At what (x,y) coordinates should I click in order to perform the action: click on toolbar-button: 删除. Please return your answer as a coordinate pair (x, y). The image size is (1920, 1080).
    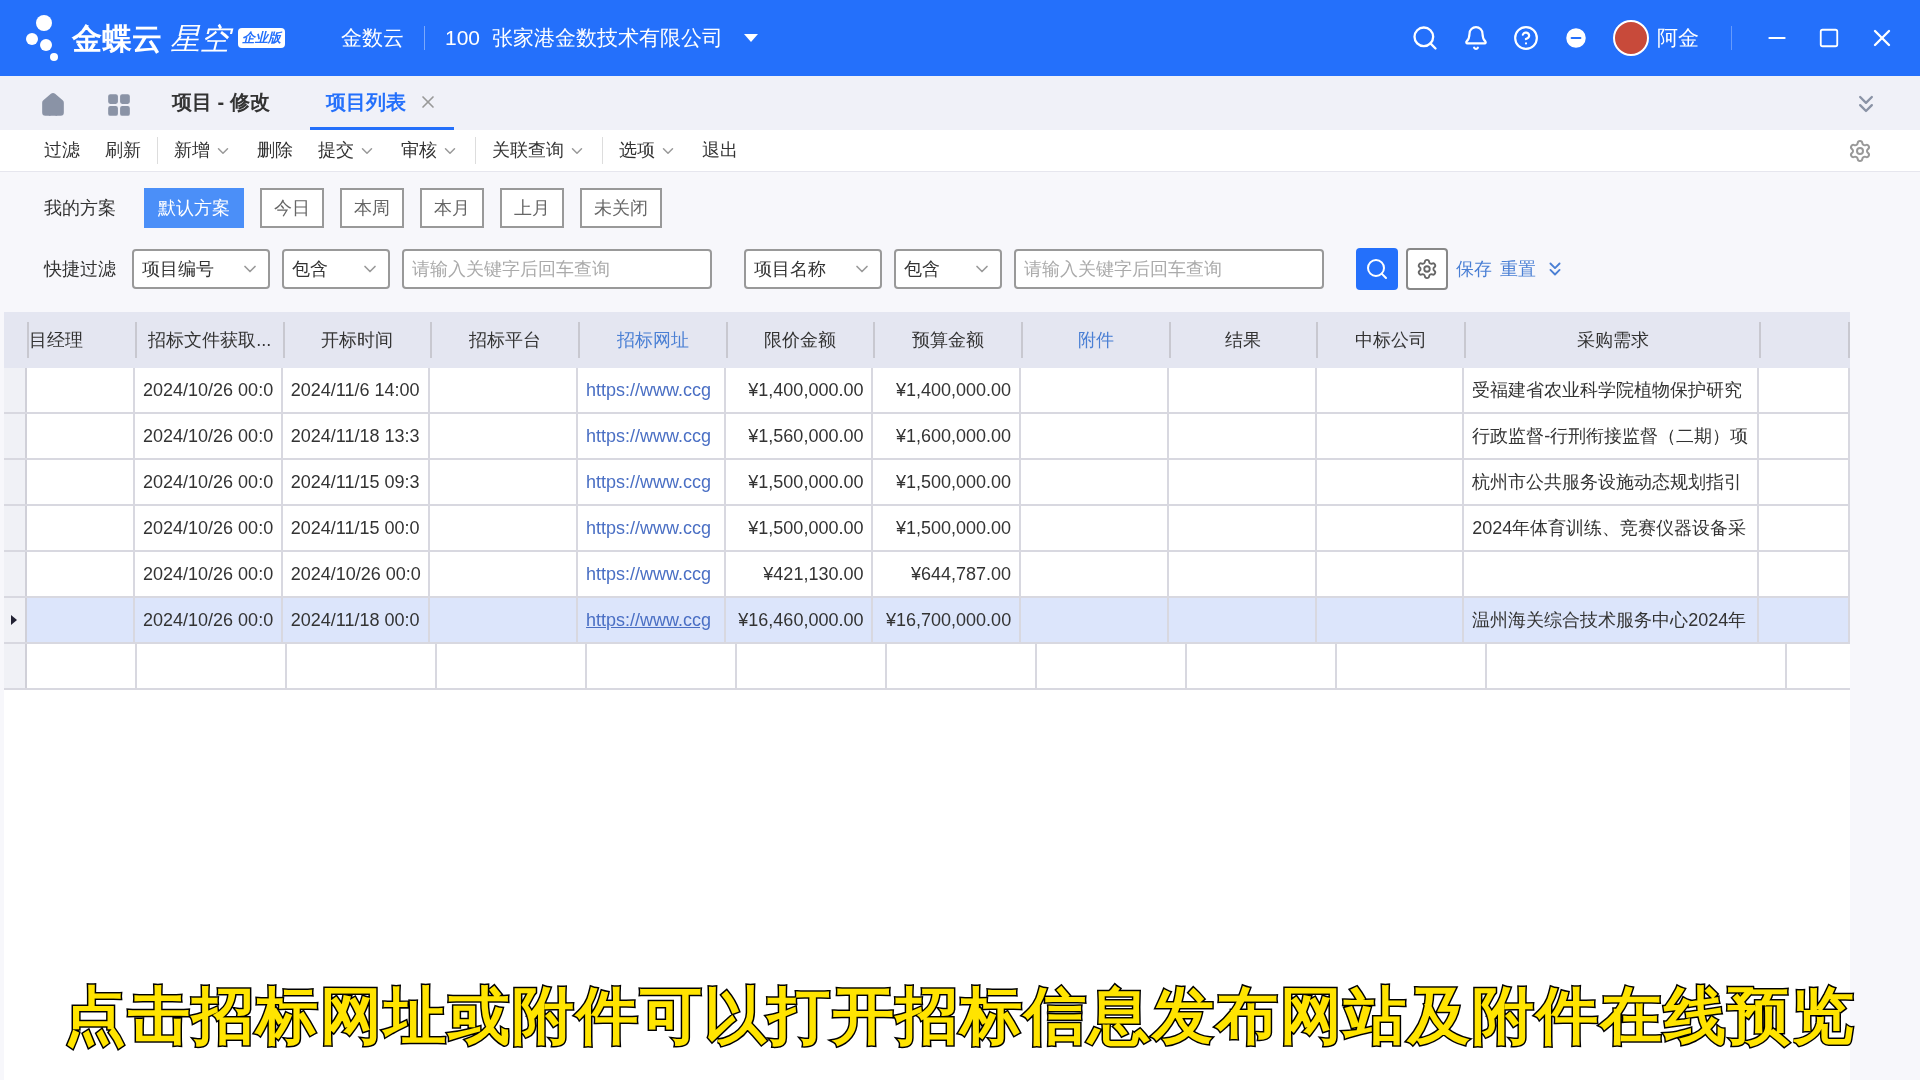
    Looking at the image, I should click on (275, 150).